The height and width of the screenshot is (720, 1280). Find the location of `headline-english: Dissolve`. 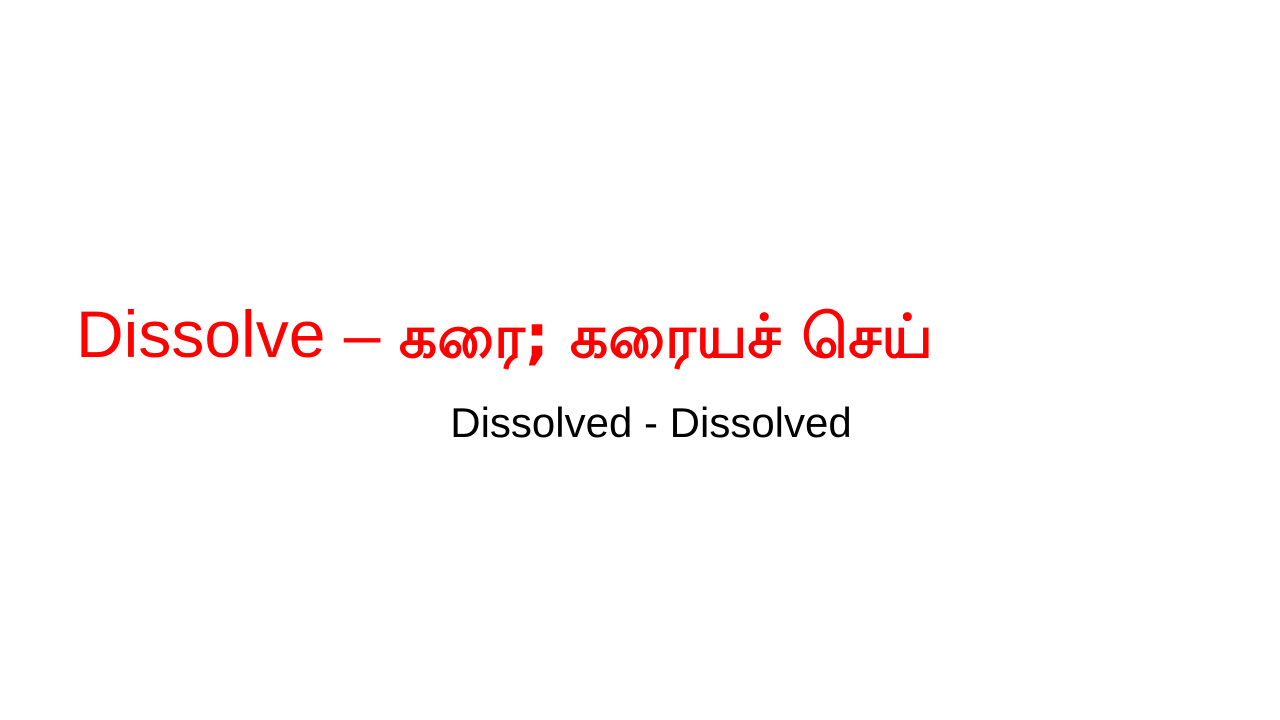

headline-english: Dissolve is located at coordinates (201, 334).